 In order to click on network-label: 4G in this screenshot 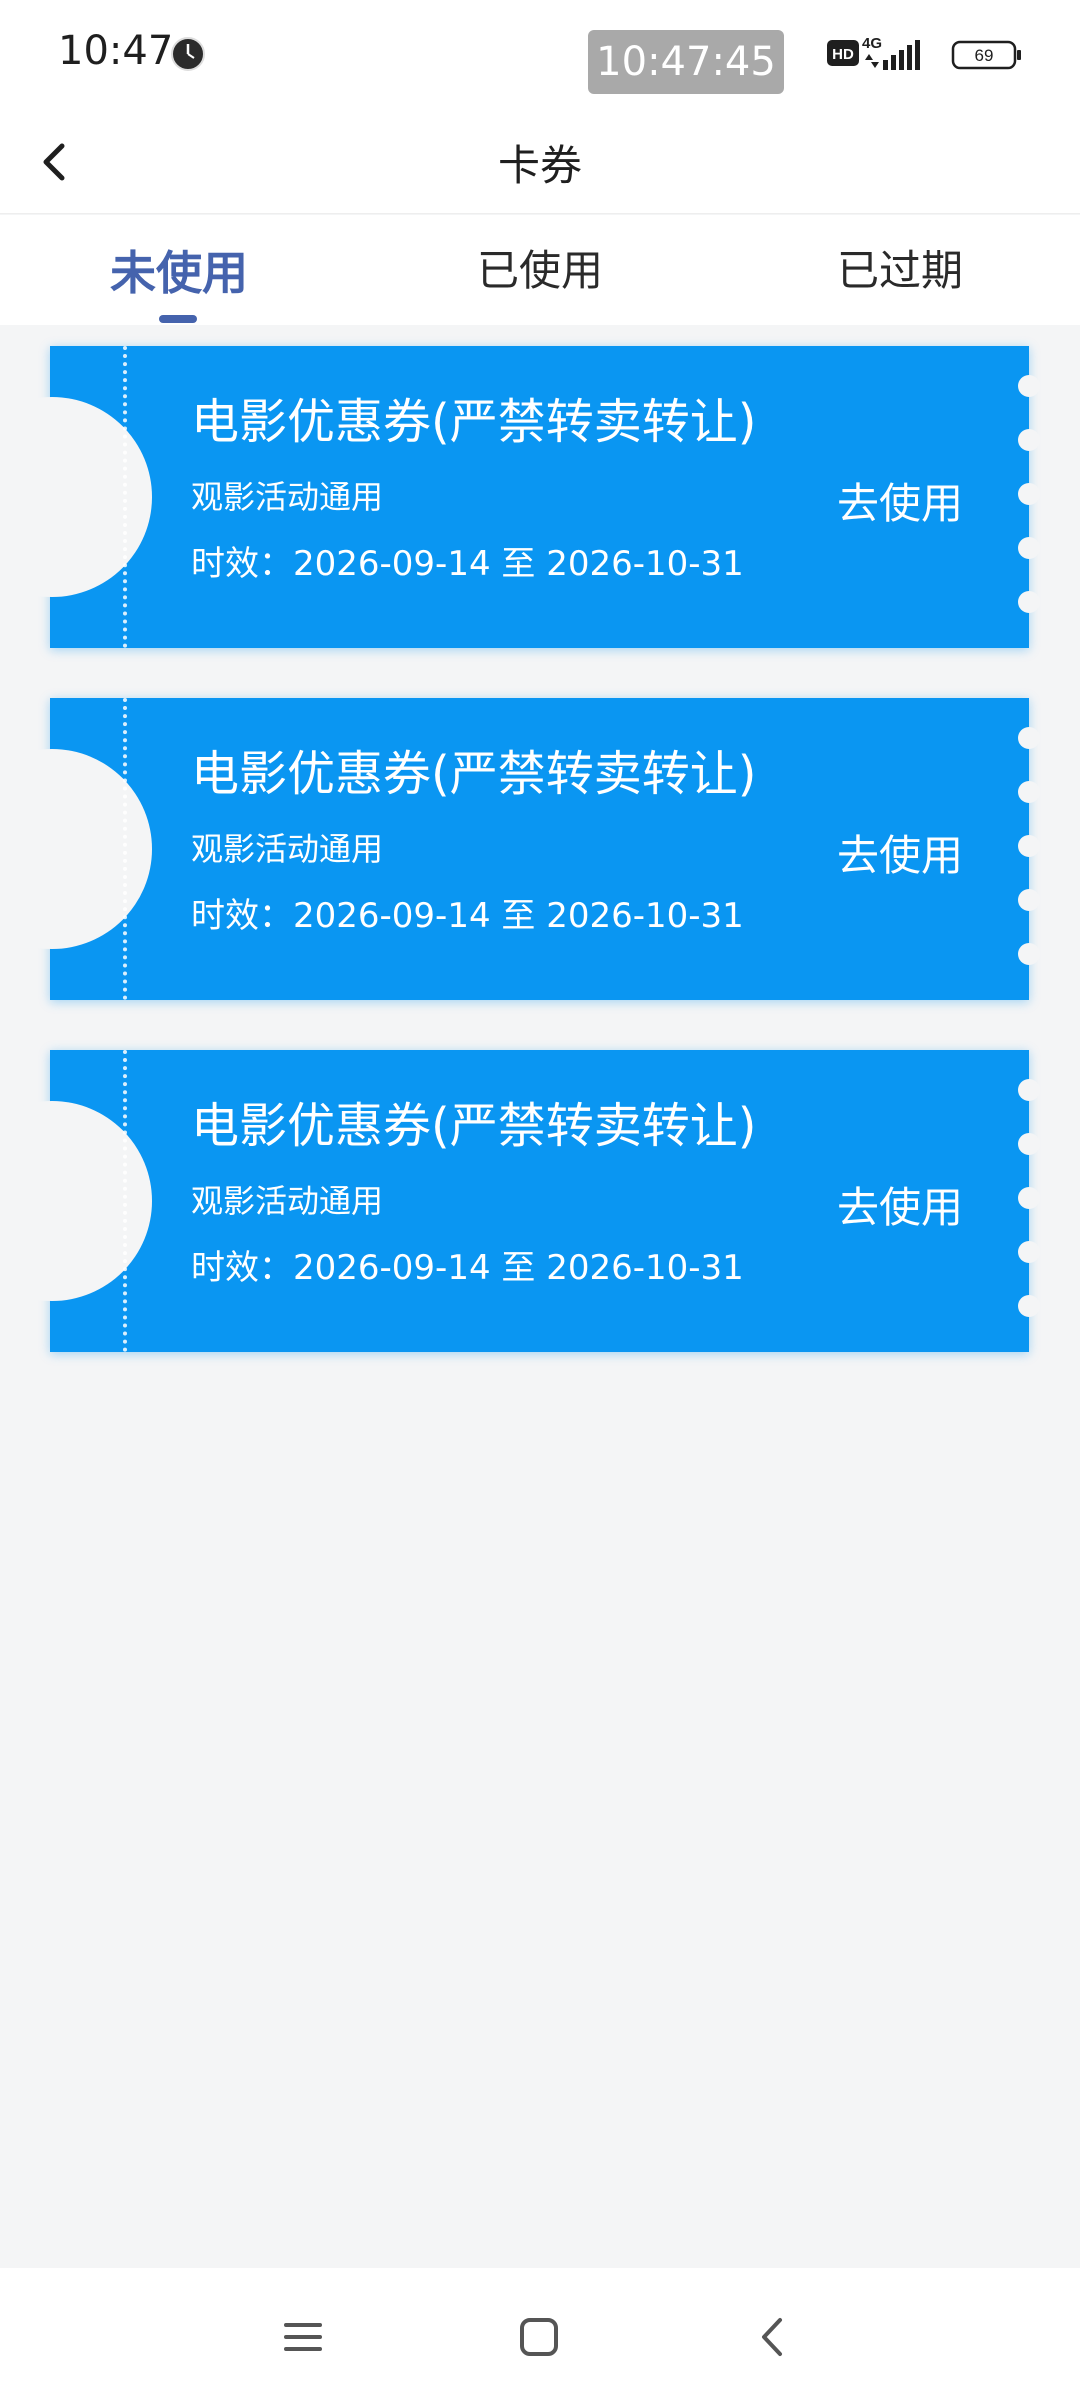, I will do `click(872, 43)`.